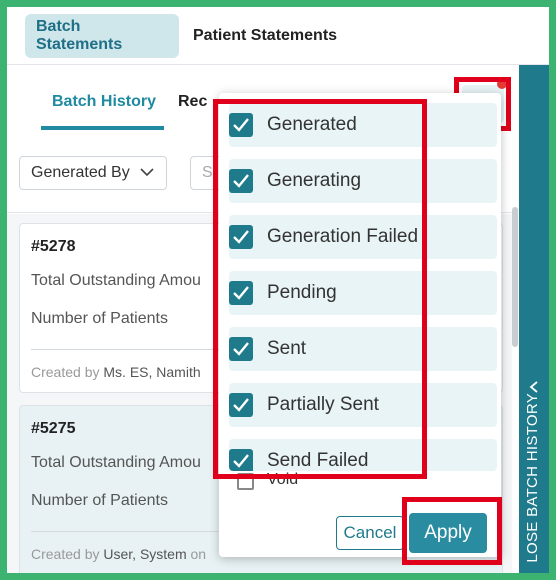 Image resolution: width=556 pixels, height=580 pixels. What do you see at coordinates (532, 478) in the screenshot?
I see `close-batch-history-label: LOSE BATCH HISTORY` at bounding box center [532, 478].